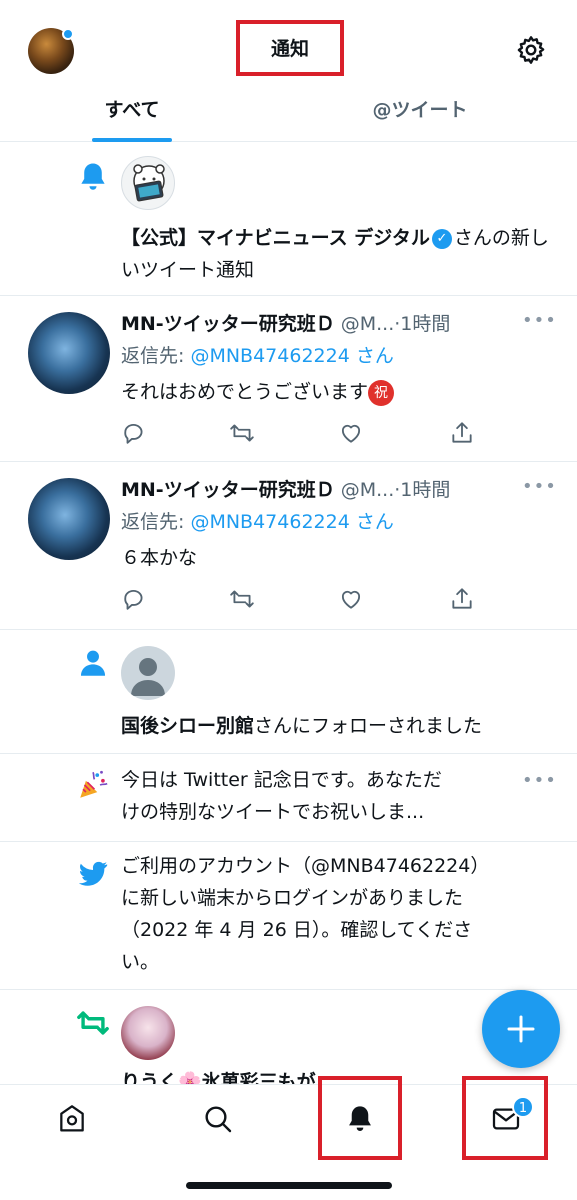  I want to click on login-line-1: ご利用のアカウント（@MNB47462224）, so click(305, 866).